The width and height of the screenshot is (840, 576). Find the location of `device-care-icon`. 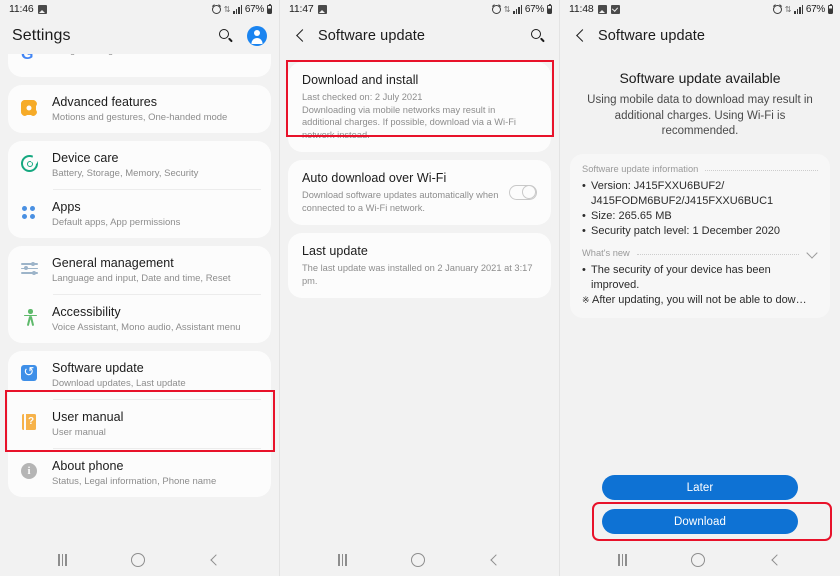

device-care-icon is located at coordinates (30, 164).